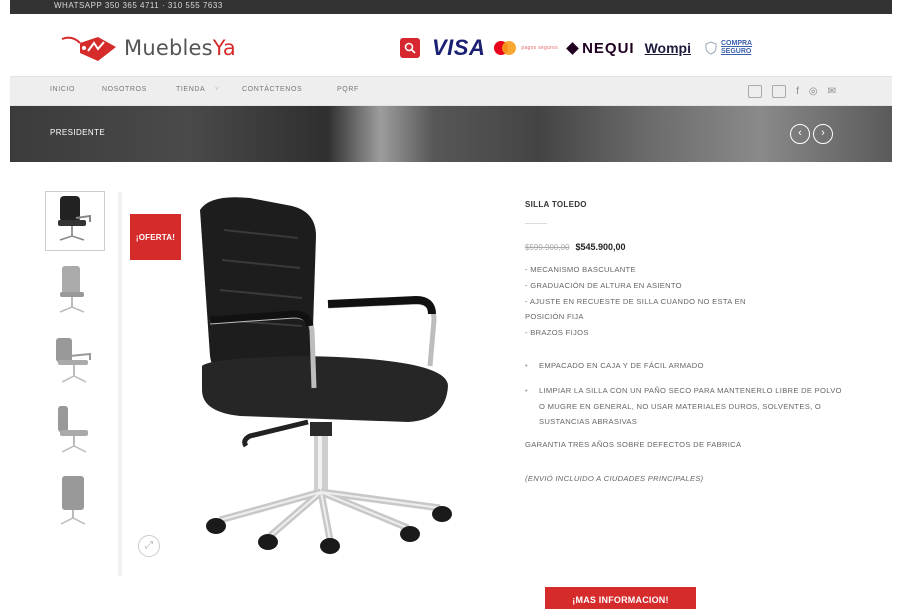 This screenshot has height=609, width=904. I want to click on search-icon, so click(410, 48).